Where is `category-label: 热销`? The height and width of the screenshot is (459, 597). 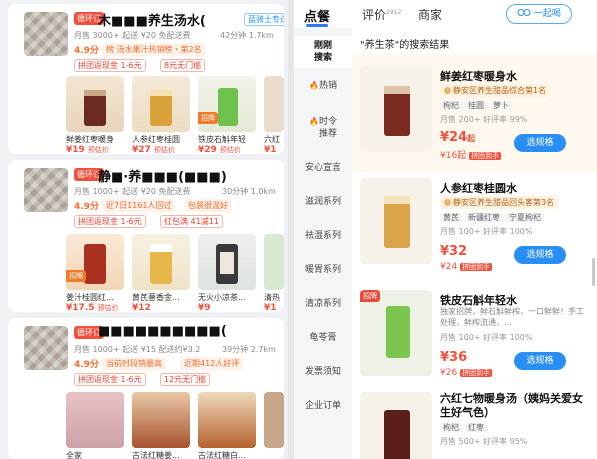 category-label: 热销 is located at coordinates (327, 86).